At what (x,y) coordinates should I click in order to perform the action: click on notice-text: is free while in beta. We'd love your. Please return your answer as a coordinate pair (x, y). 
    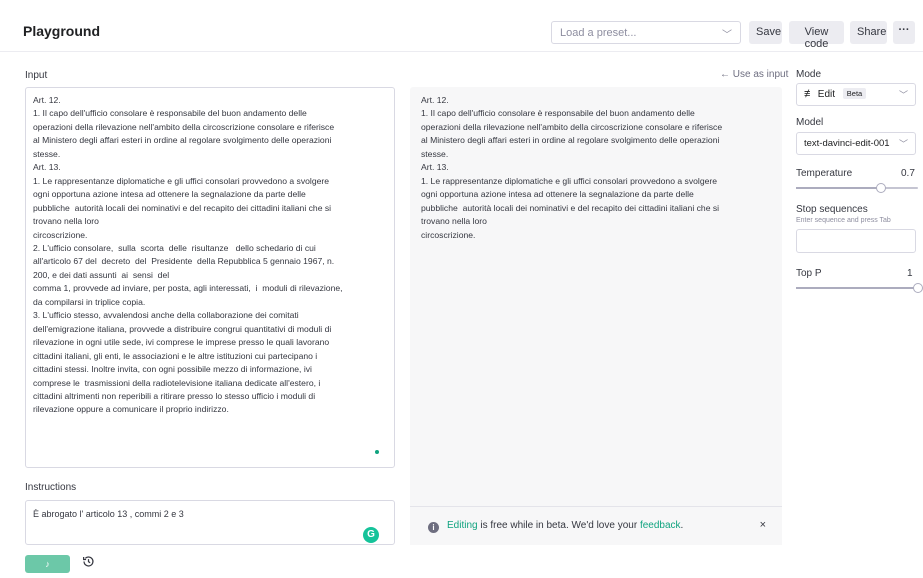
    Looking at the image, I should click on (558, 525).